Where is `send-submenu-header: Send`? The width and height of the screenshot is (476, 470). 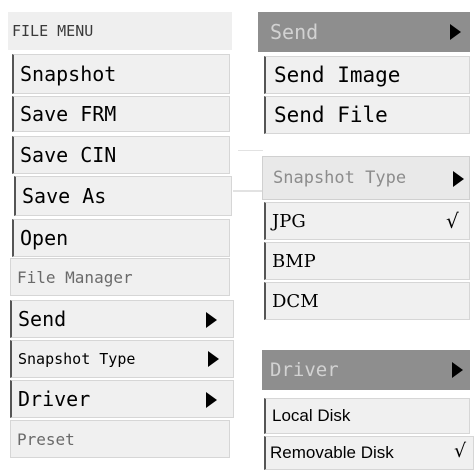 send-submenu-header: Send is located at coordinates (364, 32).